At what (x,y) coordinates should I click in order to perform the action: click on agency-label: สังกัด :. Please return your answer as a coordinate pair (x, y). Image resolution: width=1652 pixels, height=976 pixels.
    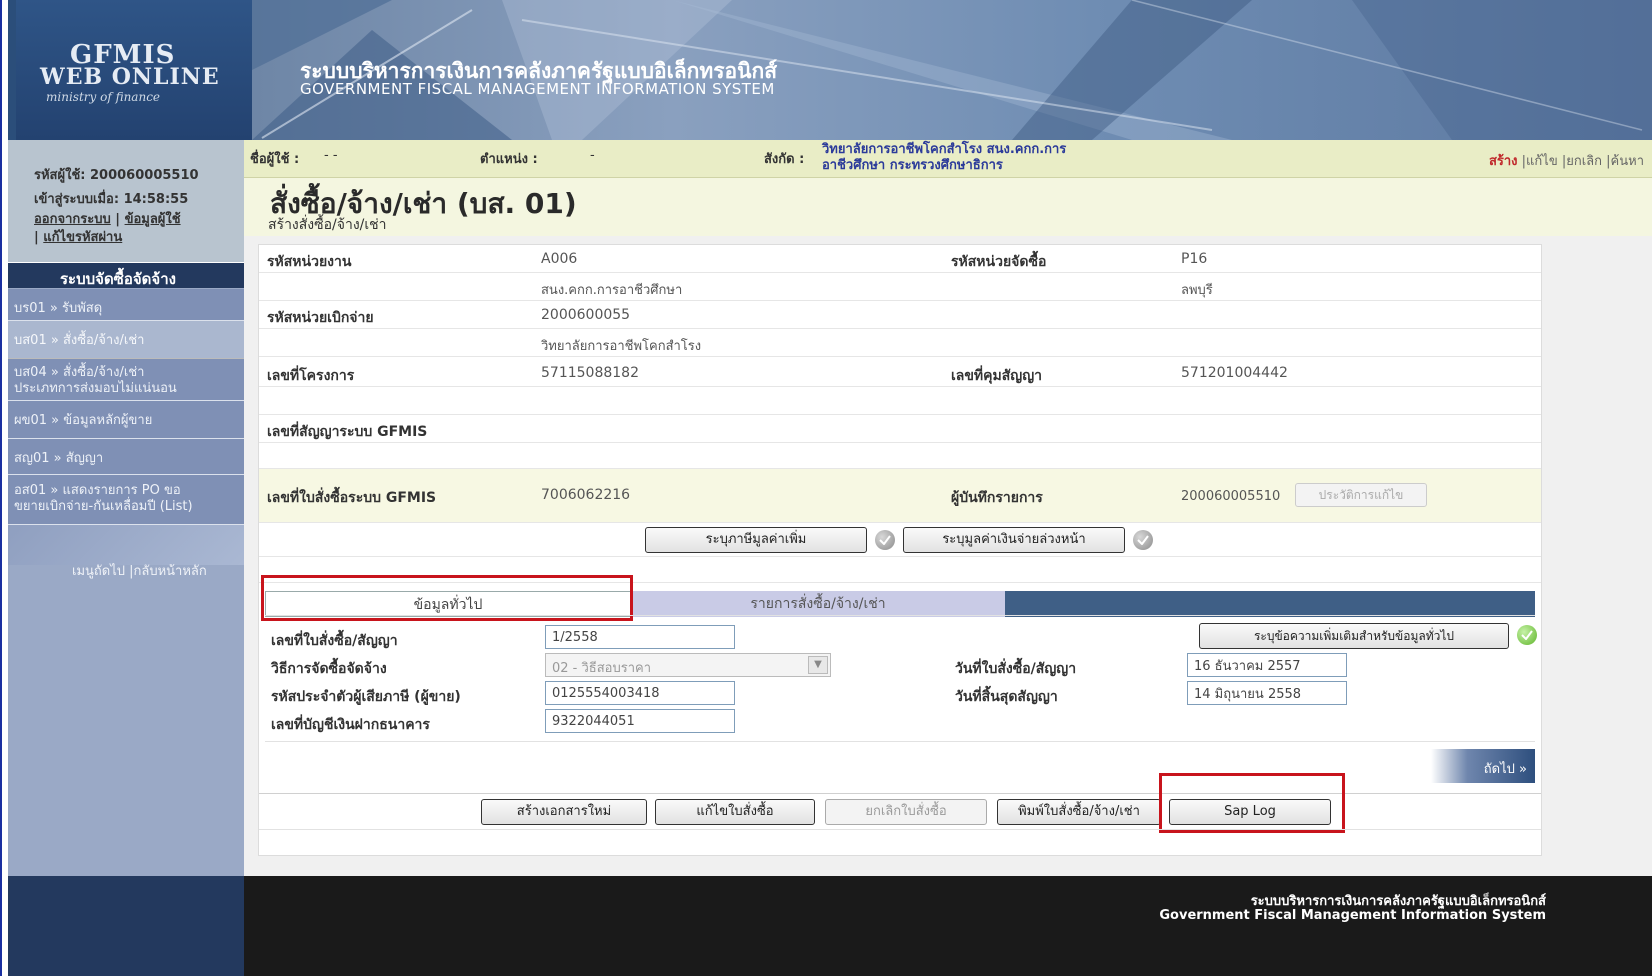
    Looking at the image, I should click on (784, 159).